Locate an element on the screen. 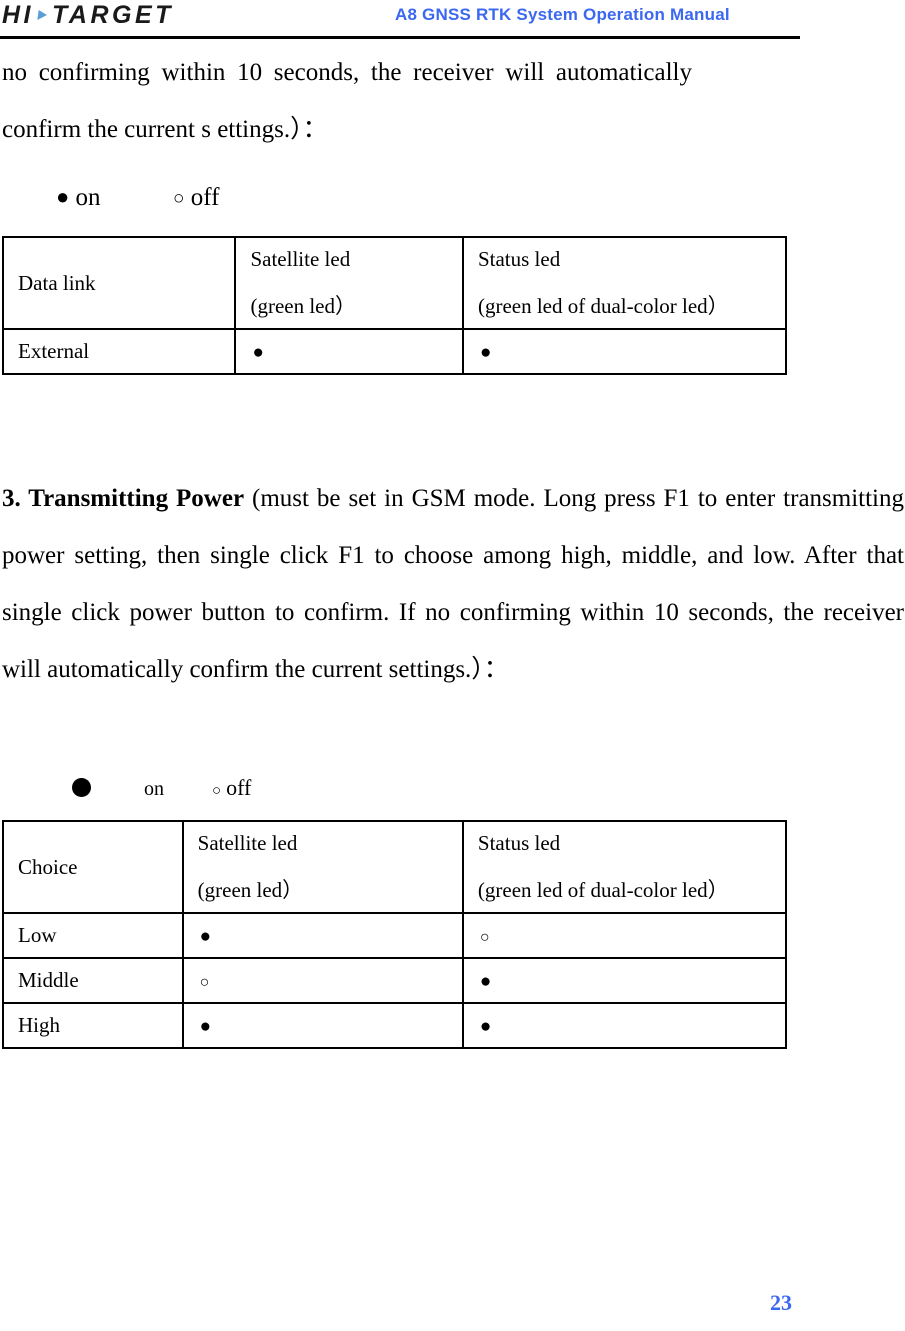  row-label-low: Low is located at coordinates (93, 935).